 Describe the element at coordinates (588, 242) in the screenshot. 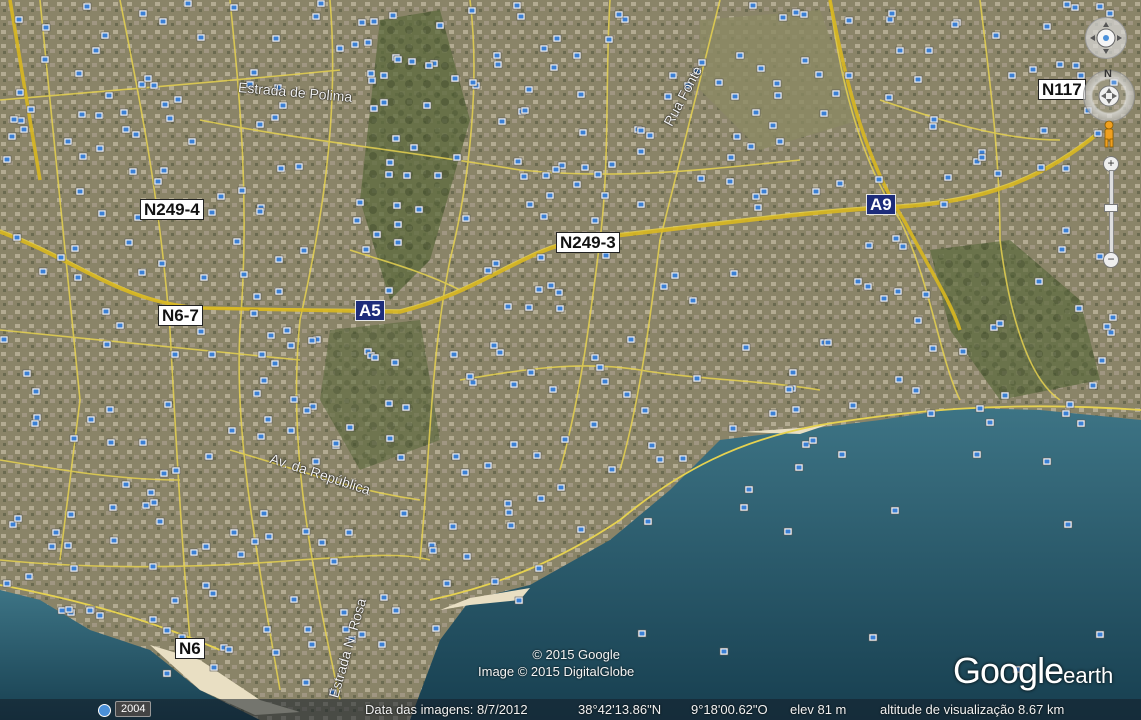

I see `road-label-n249-3: N249-3` at that location.